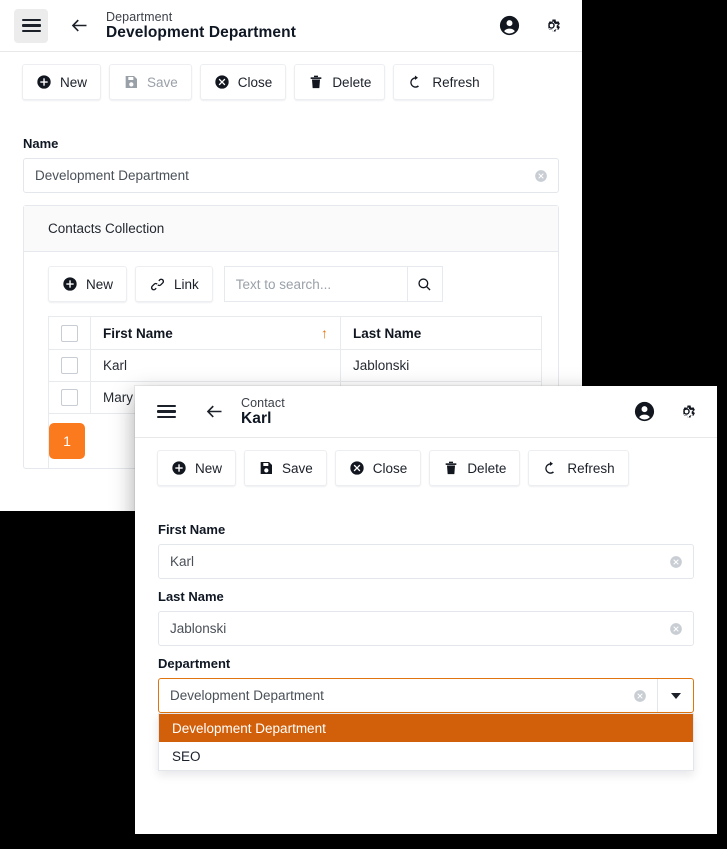 The image size is (727, 849). What do you see at coordinates (139, 16) in the screenshot?
I see `breadcrumb: Department` at bounding box center [139, 16].